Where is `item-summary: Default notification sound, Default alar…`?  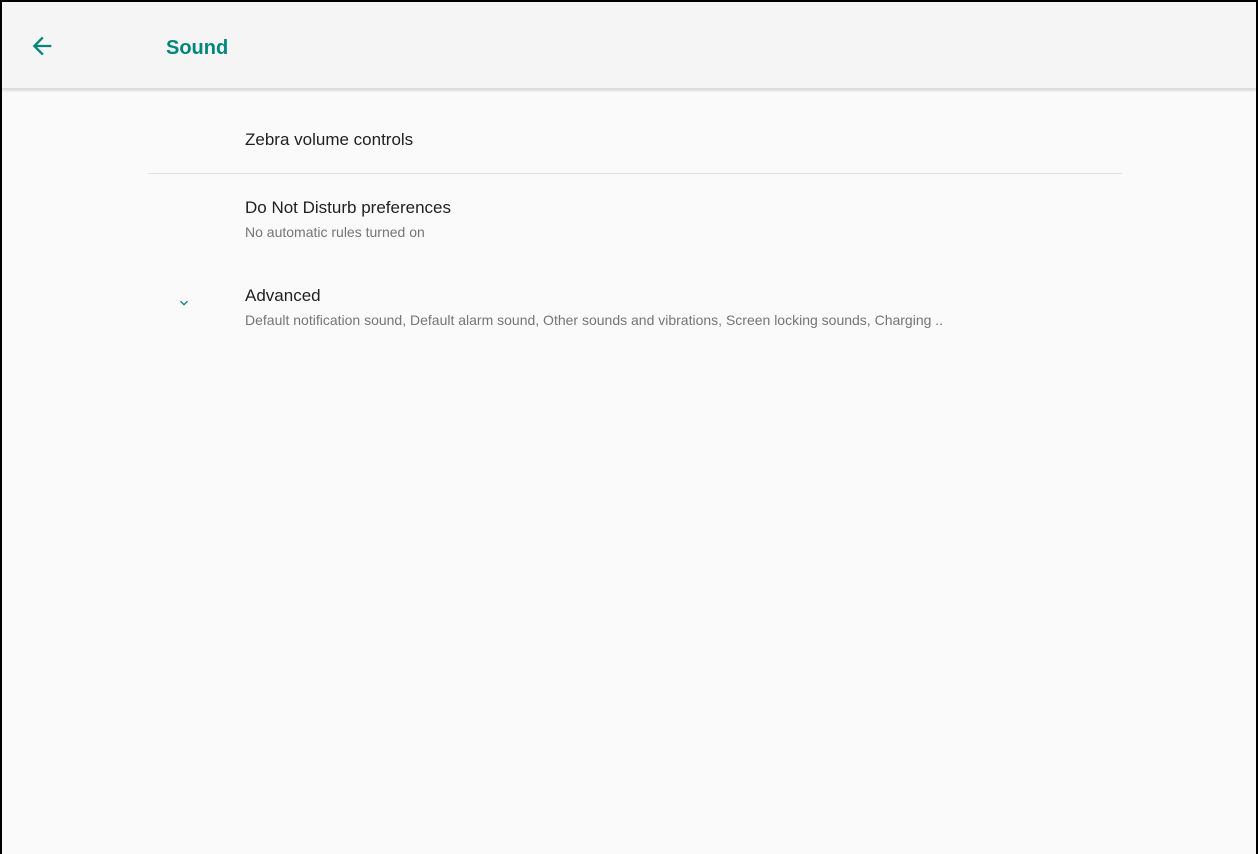
item-summary: Default notification sound, Default alar… is located at coordinates (594, 320).